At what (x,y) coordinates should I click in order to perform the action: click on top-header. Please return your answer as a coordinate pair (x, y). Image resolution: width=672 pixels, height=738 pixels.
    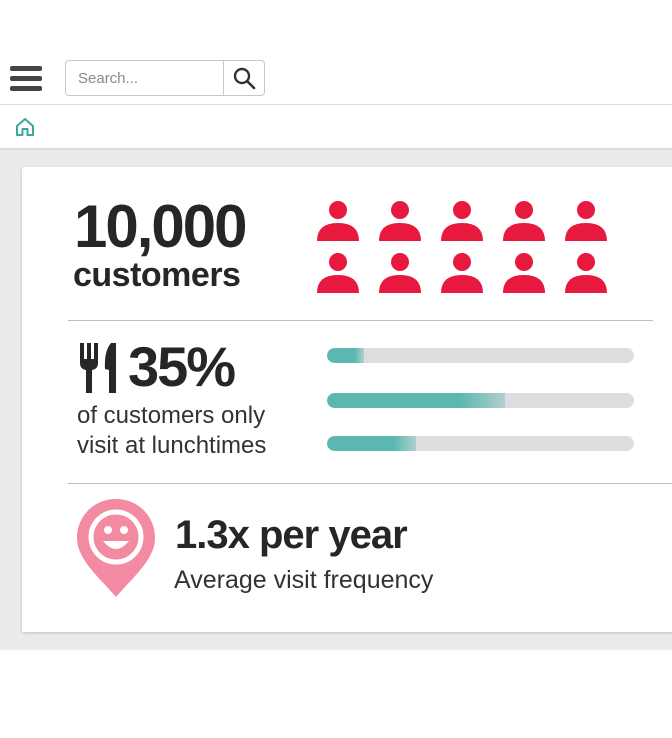
    Looking at the image, I should click on (336, 78).